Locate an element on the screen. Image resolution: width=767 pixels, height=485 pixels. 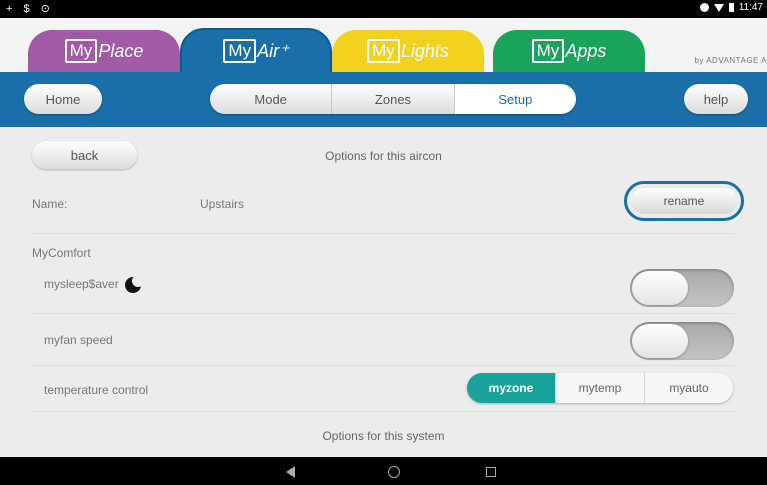
rename-button: rename is located at coordinates (684, 201).